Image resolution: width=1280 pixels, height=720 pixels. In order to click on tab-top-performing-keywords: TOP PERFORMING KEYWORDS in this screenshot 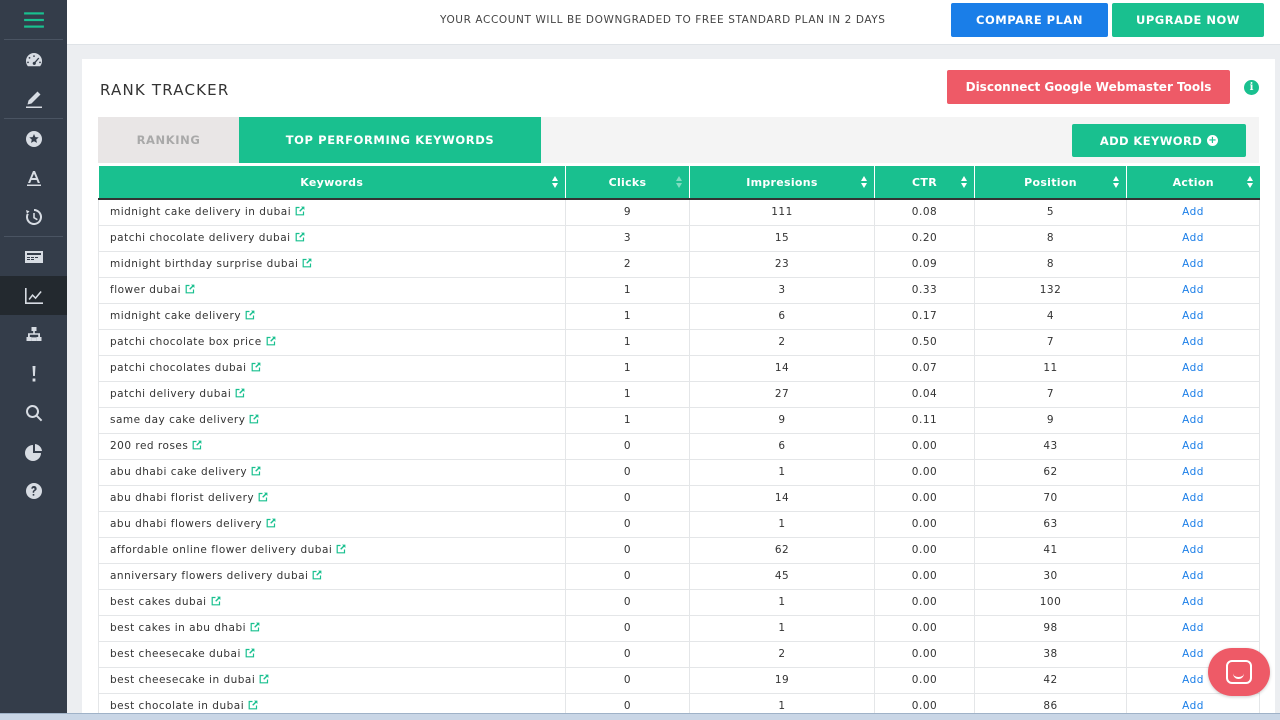, I will do `click(390, 140)`.